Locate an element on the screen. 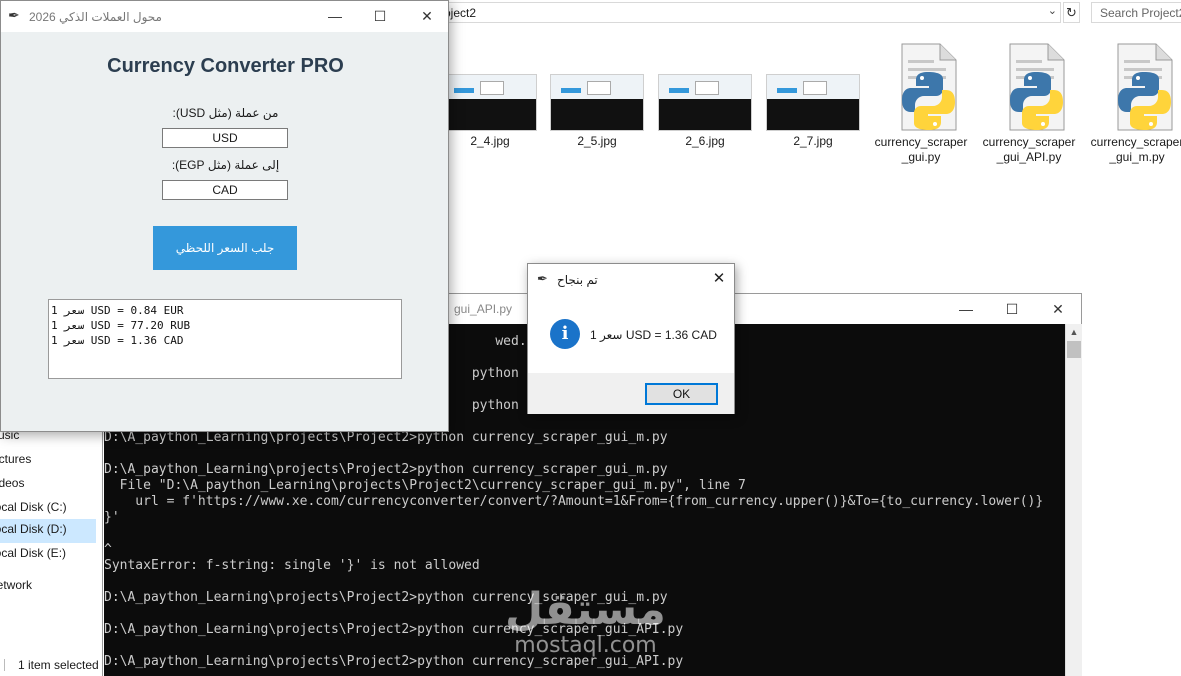 This screenshot has height=676, width=1181. file-name: currency_scraper _gui_API.py is located at coordinates (1029, 150).